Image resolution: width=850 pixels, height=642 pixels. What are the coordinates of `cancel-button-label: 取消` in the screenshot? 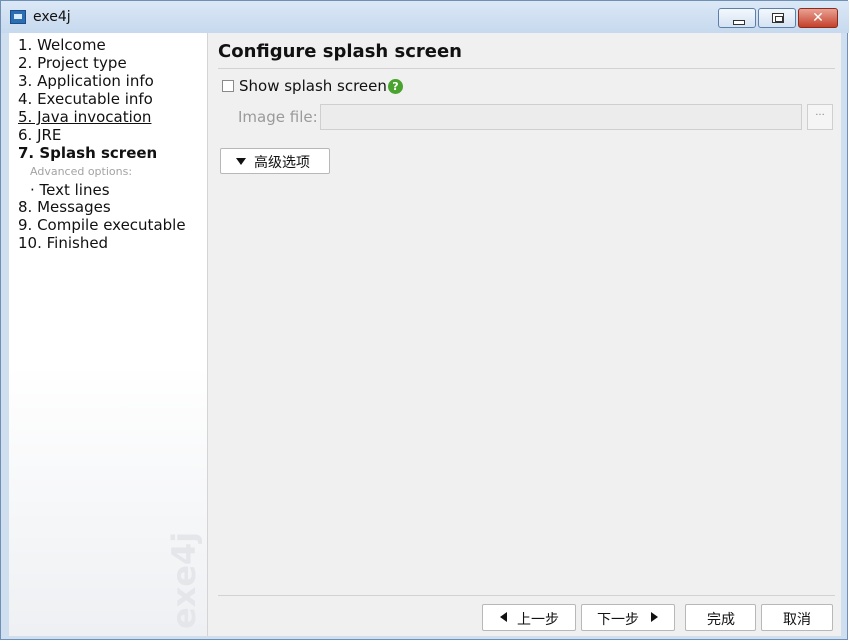 It's located at (797, 620).